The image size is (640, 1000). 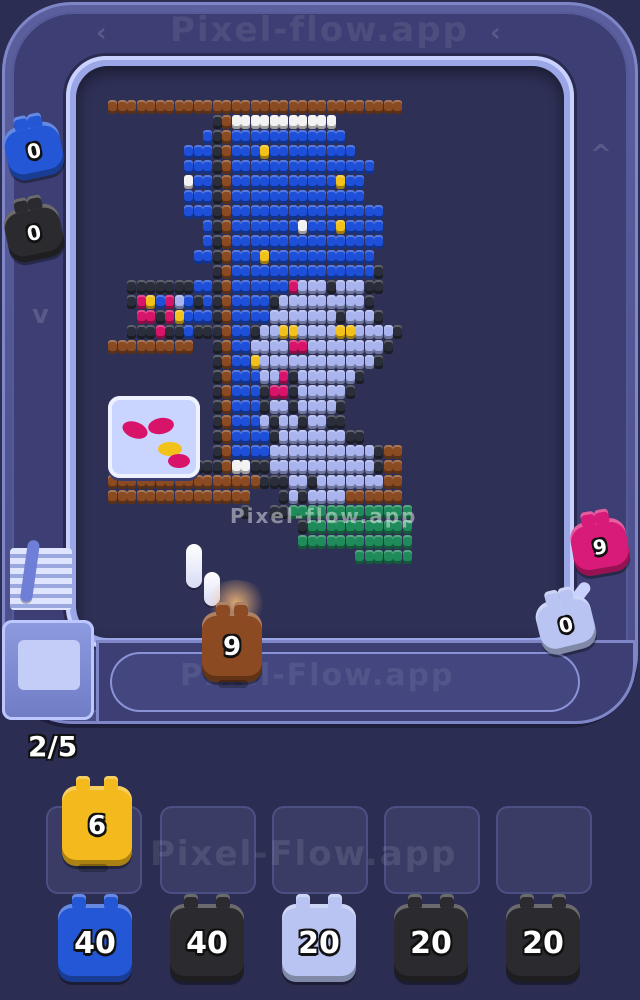 What do you see at coordinates (319, 938) in the screenshot?
I see `queue-shooter-lavender: 20` at bounding box center [319, 938].